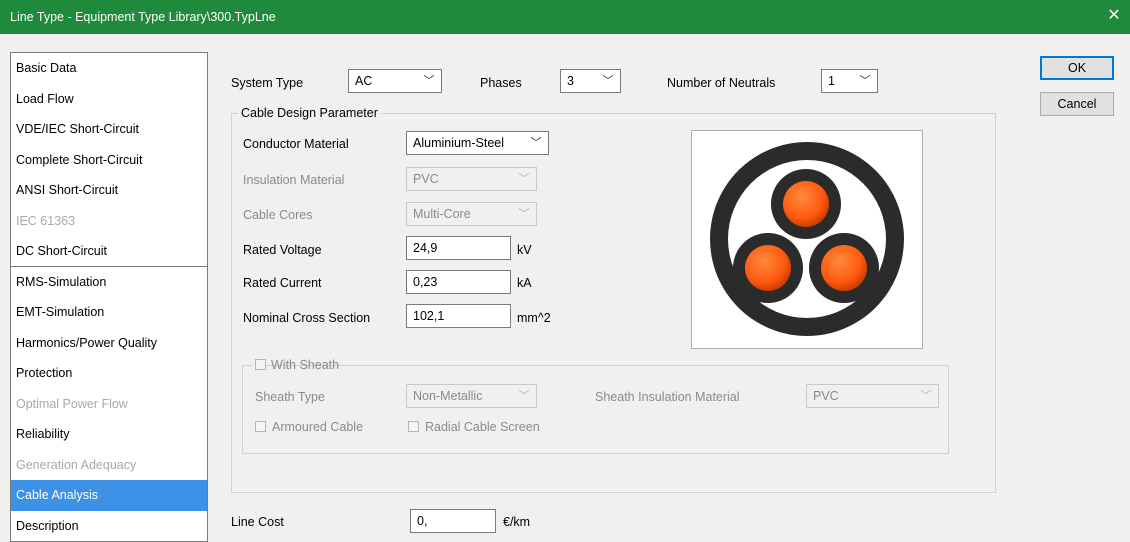 This screenshot has height=542, width=1130. What do you see at coordinates (109, 159) in the screenshot?
I see `nav-item-complete-short-circuit: Complete Short-Circuit` at bounding box center [109, 159].